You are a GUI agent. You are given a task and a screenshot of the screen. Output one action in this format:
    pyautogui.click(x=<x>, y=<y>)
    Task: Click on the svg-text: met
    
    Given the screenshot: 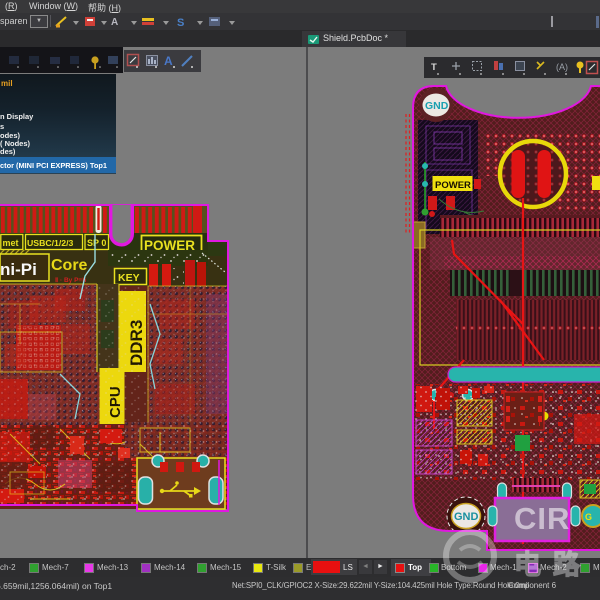 What is the action you would take?
    pyautogui.click(x=11, y=243)
    